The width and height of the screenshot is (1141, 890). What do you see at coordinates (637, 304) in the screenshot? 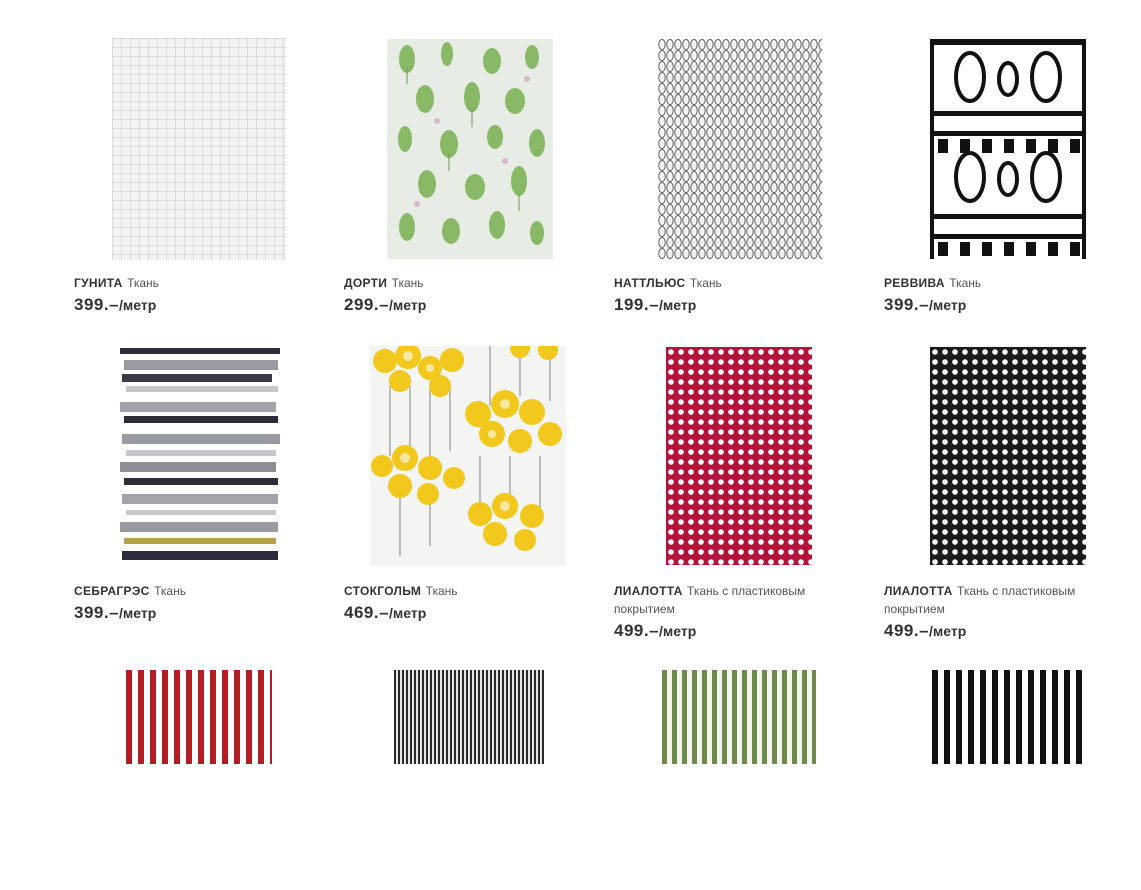
I see `product-price: 199.–` at bounding box center [637, 304].